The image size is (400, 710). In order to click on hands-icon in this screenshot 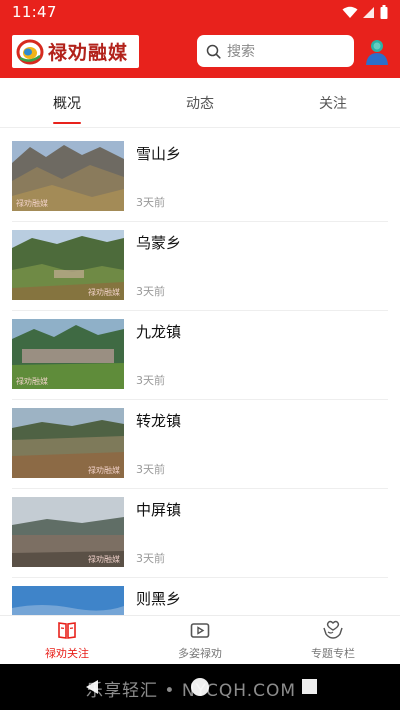, I will do `click(333, 629)`.